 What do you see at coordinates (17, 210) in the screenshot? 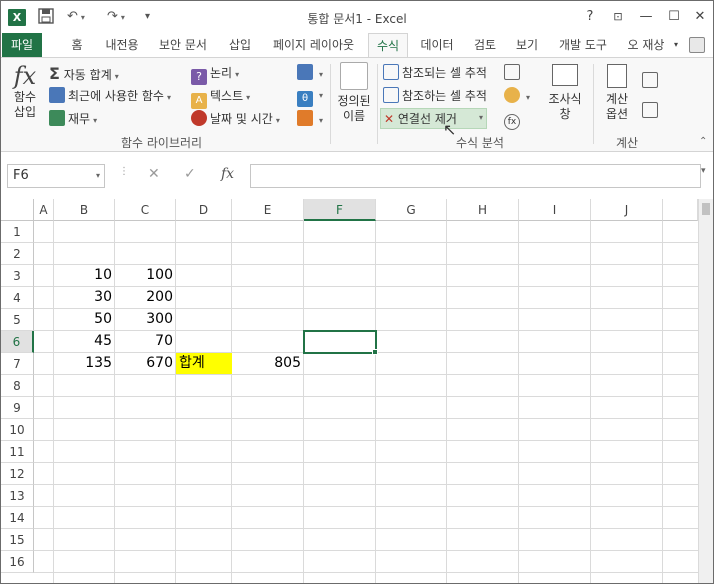
I see `select-all-corner` at bounding box center [17, 210].